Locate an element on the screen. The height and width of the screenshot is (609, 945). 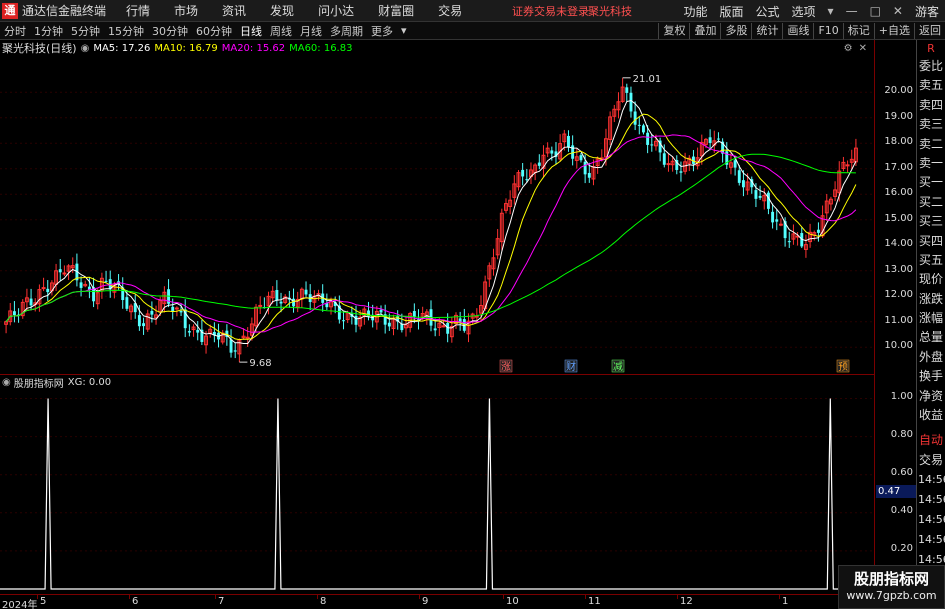
btn-back: 返回 is located at coordinates (929, 31).